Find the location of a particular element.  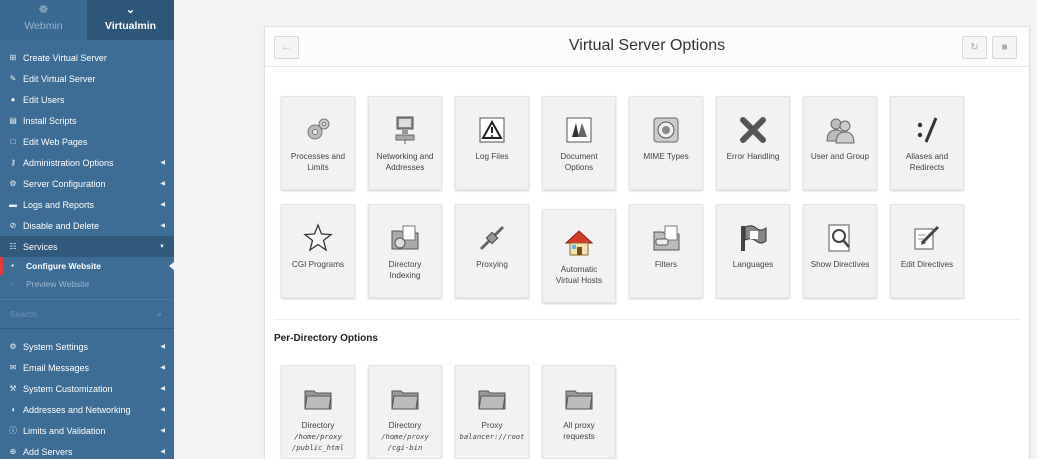

sidebar-item-label: Email Messages is located at coordinates (56, 367).